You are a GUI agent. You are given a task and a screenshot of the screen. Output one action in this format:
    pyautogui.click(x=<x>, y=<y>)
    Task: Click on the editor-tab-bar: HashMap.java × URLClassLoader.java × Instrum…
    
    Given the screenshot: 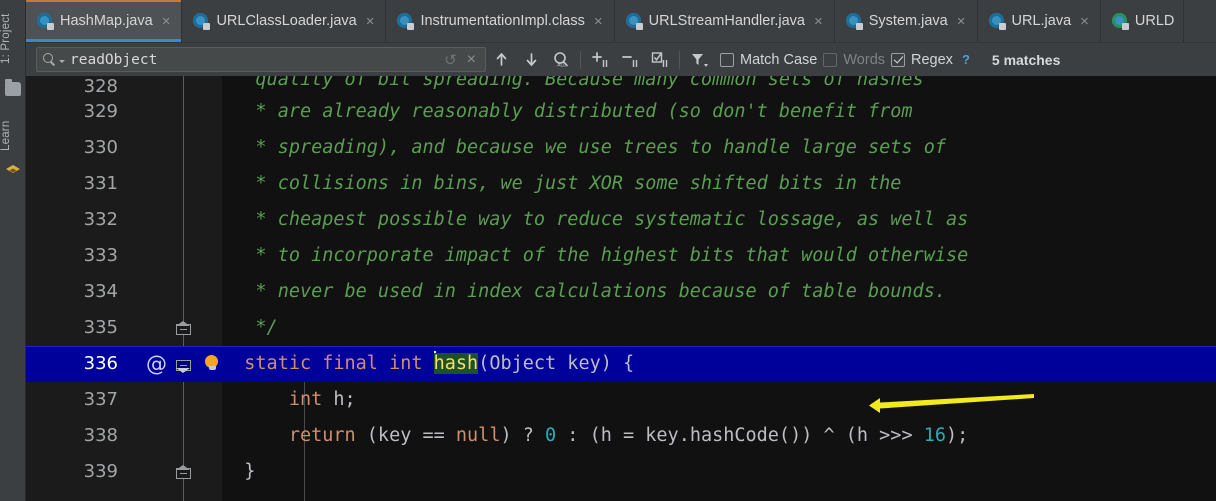 What is the action you would take?
    pyautogui.click(x=621, y=21)
    